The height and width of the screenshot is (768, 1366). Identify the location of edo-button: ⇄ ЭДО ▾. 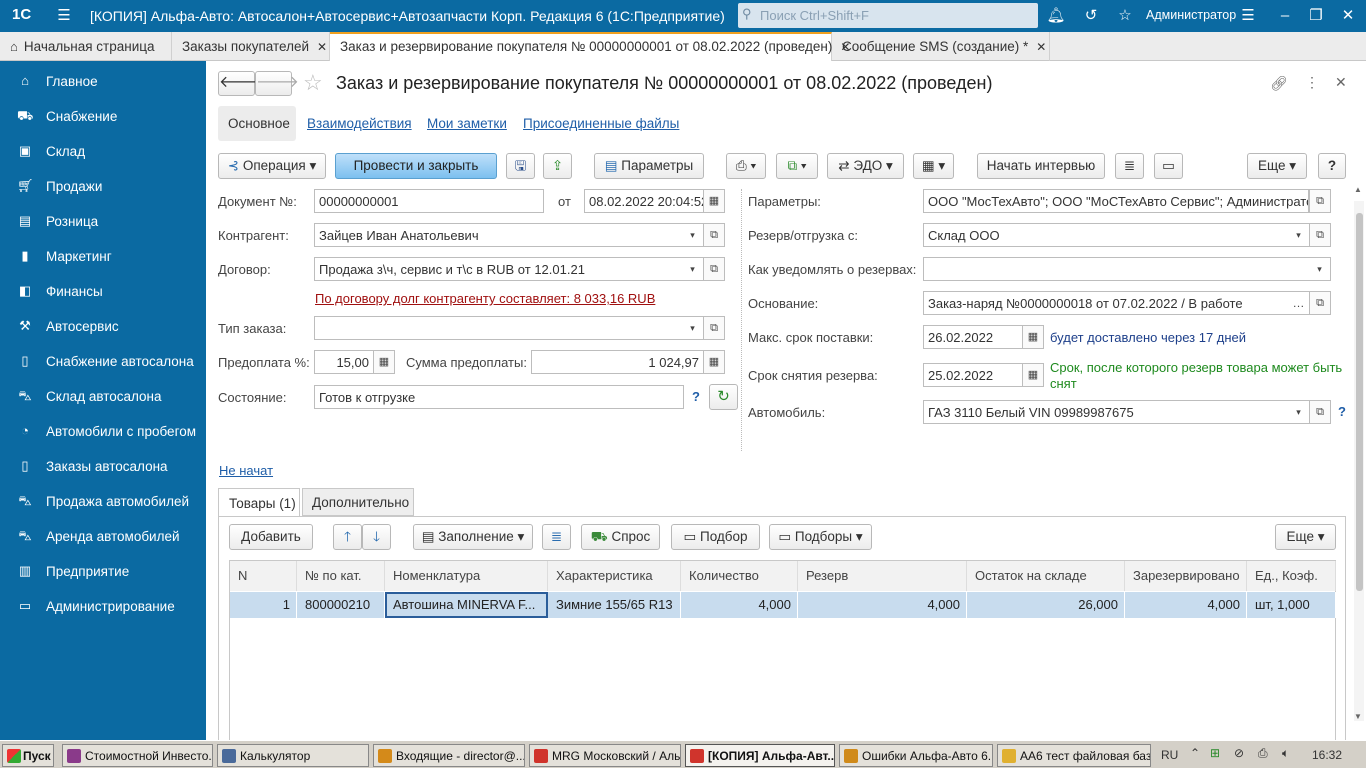
(865, 166).